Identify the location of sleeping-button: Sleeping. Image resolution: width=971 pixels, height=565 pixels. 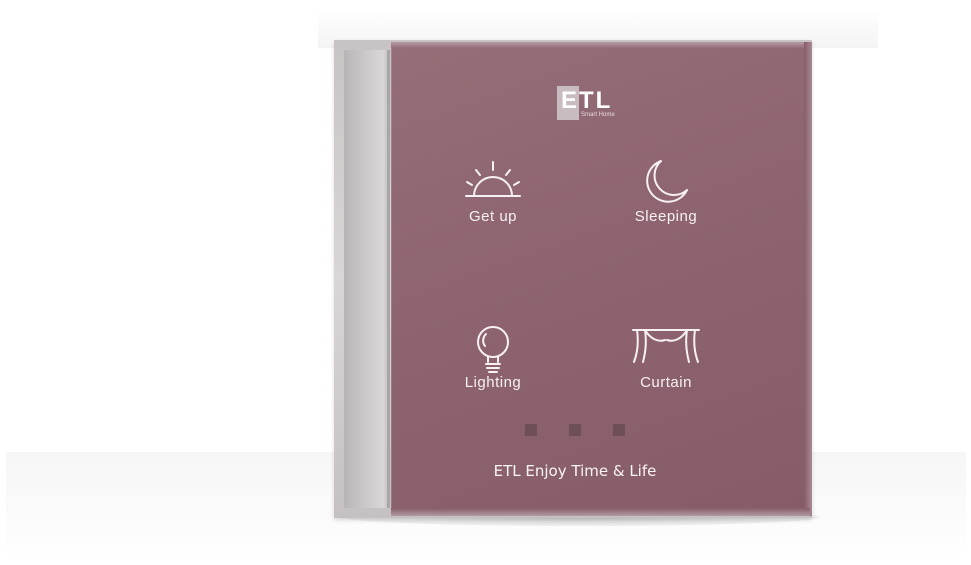
(666, 205).